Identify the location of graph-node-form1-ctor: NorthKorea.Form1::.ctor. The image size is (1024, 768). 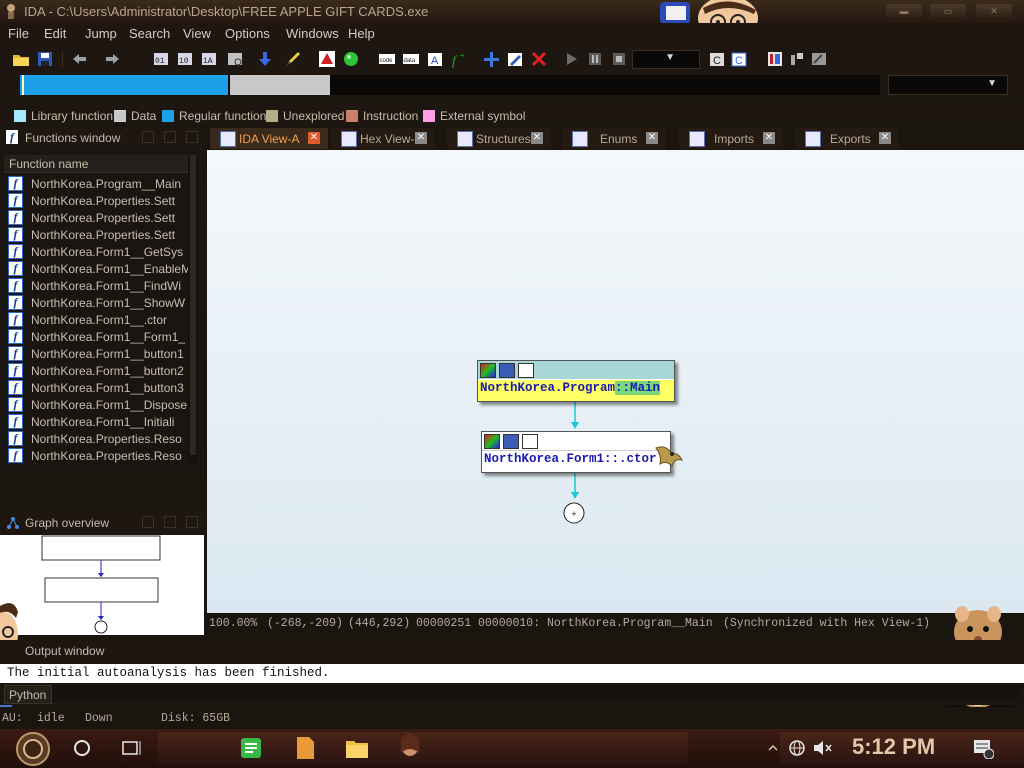
(576, 452).